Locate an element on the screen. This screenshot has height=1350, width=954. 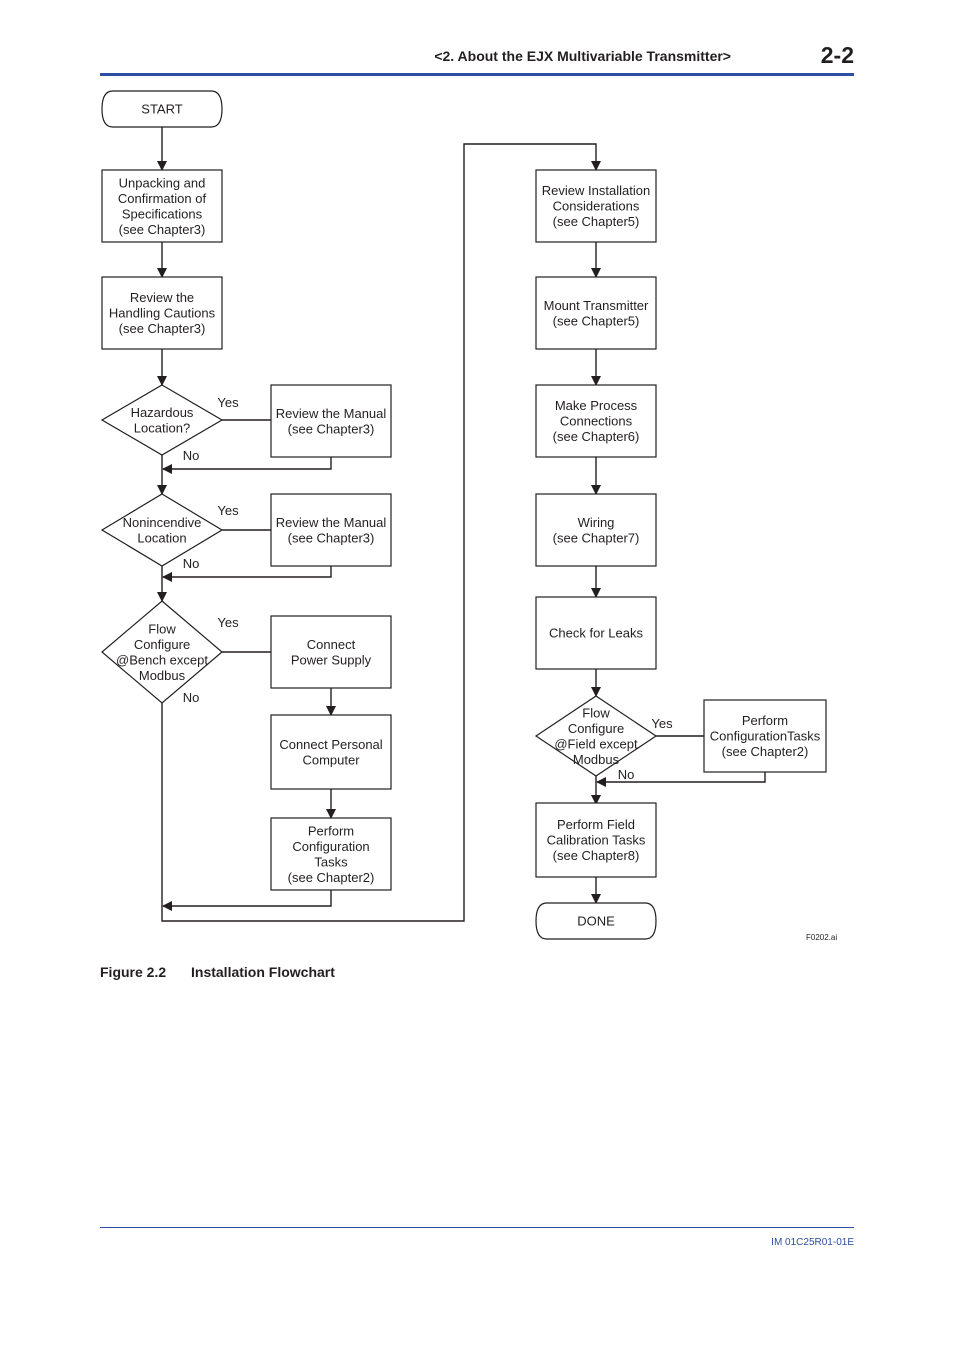
node-text: Tasks is located at coordinates (331, 861).